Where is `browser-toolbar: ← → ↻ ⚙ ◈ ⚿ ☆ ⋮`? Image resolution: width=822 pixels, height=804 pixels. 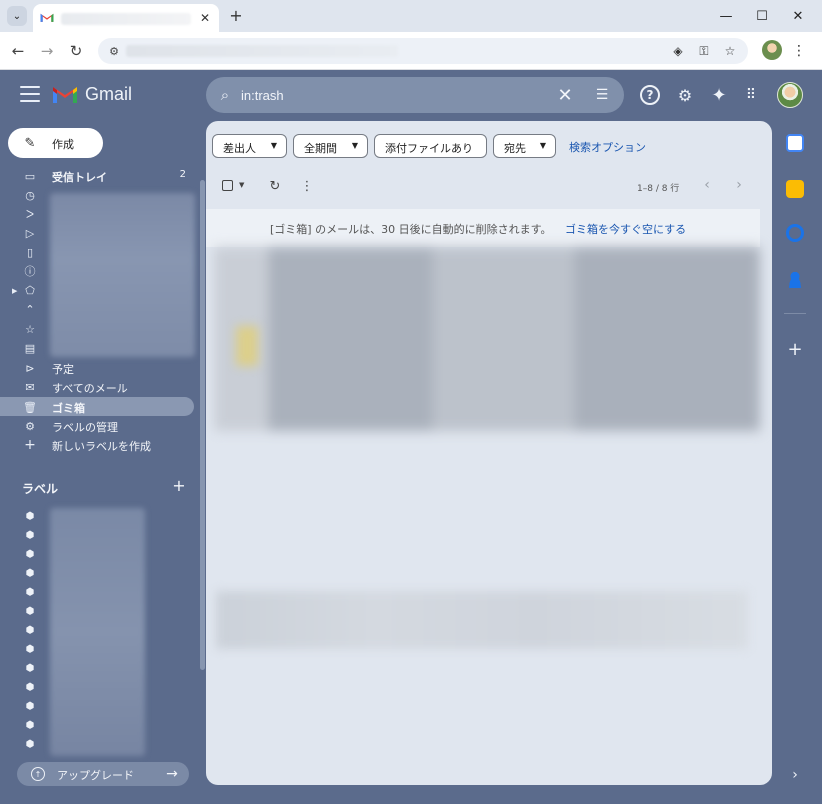 browser-toolbar: ← → ↻ ⚙ ◈ ⚿ ☆ ⋮ is located at coordinates (411, 51).